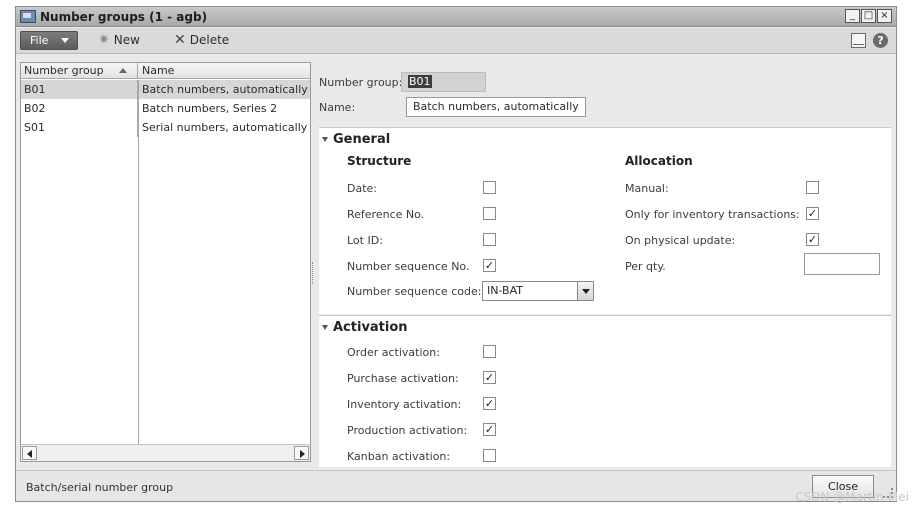 Image resolution: width=915 pixels, height=516 pixels. I want to click on help-icon: ?, so click(880, 40).